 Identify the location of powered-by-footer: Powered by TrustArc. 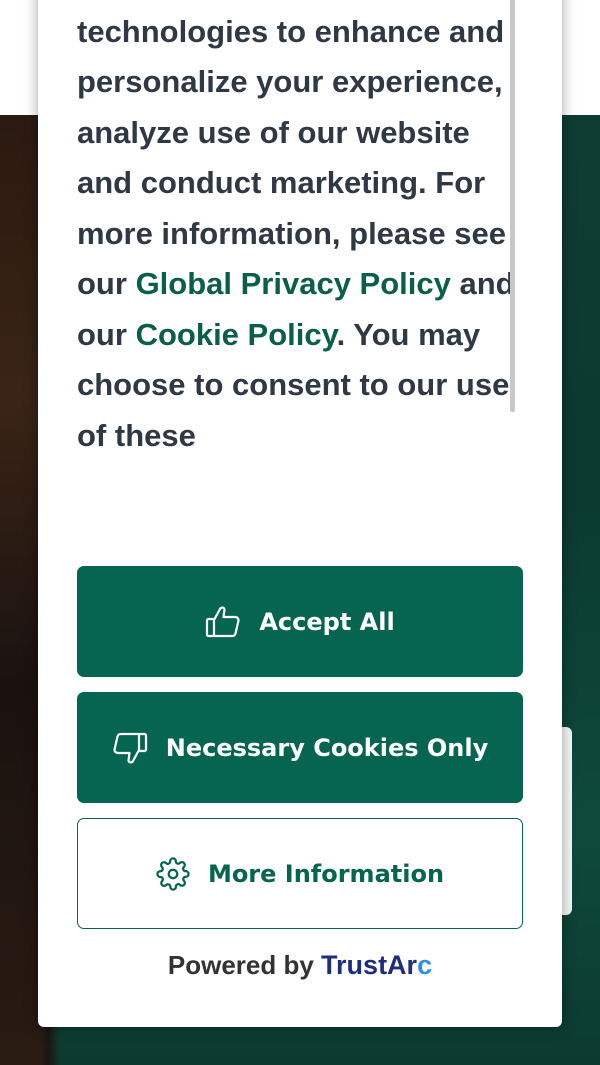
(300, 965).